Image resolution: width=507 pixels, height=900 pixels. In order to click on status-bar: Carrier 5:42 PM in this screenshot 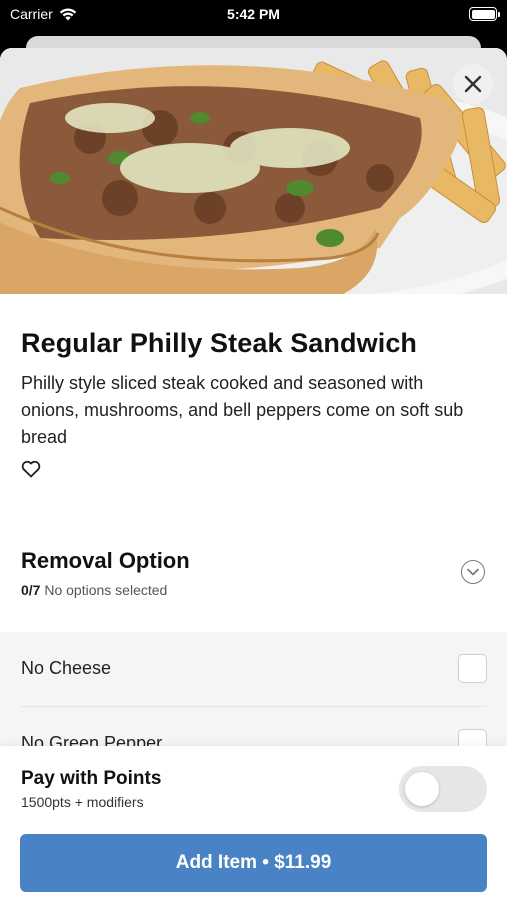, I will do `click(253, 15)`.